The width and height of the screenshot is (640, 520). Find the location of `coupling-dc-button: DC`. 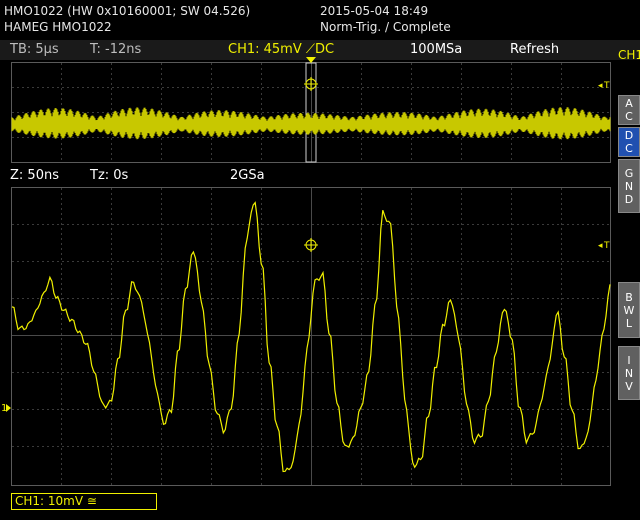

coupling-dc-button: DC is located at coordinates (629, 142).